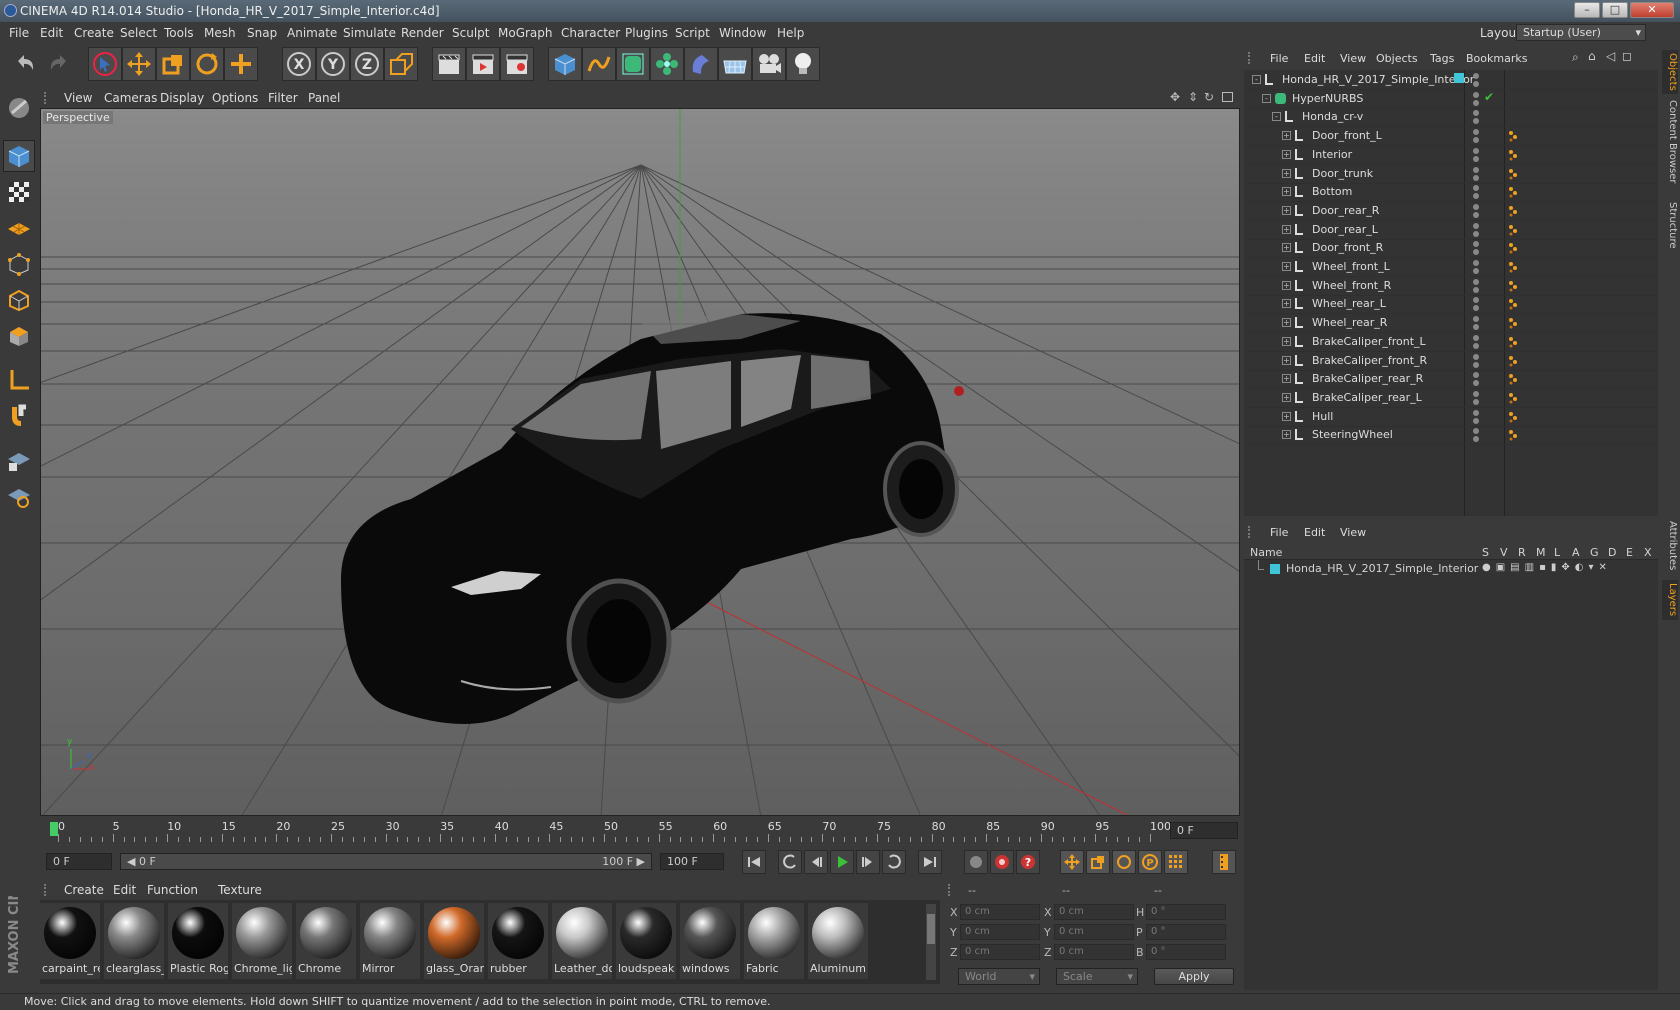 This screenshot has height=1010, width=1680. What do you see at coordinates (1369, 341) in the screenshot?
I see `object-name: BrakeCaliper_front_L` at bounding box center [1369, 341].